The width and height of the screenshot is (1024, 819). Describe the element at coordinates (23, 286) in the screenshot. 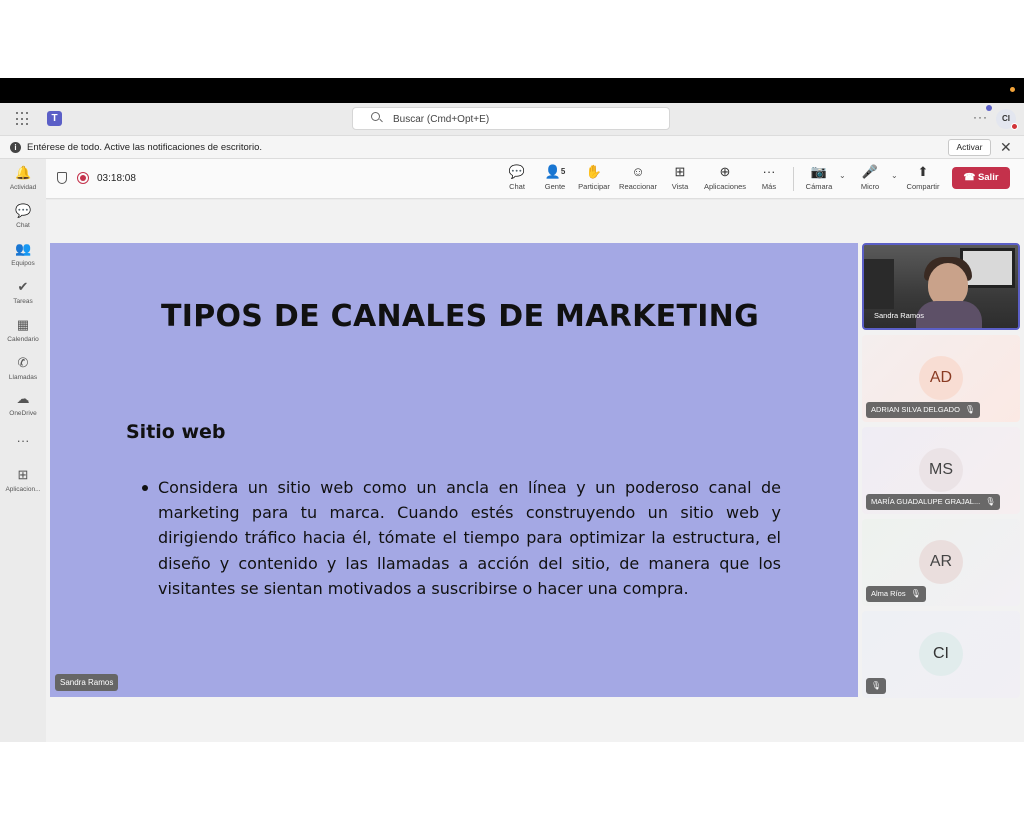

I see `tasks-icon: ✔` at that location.